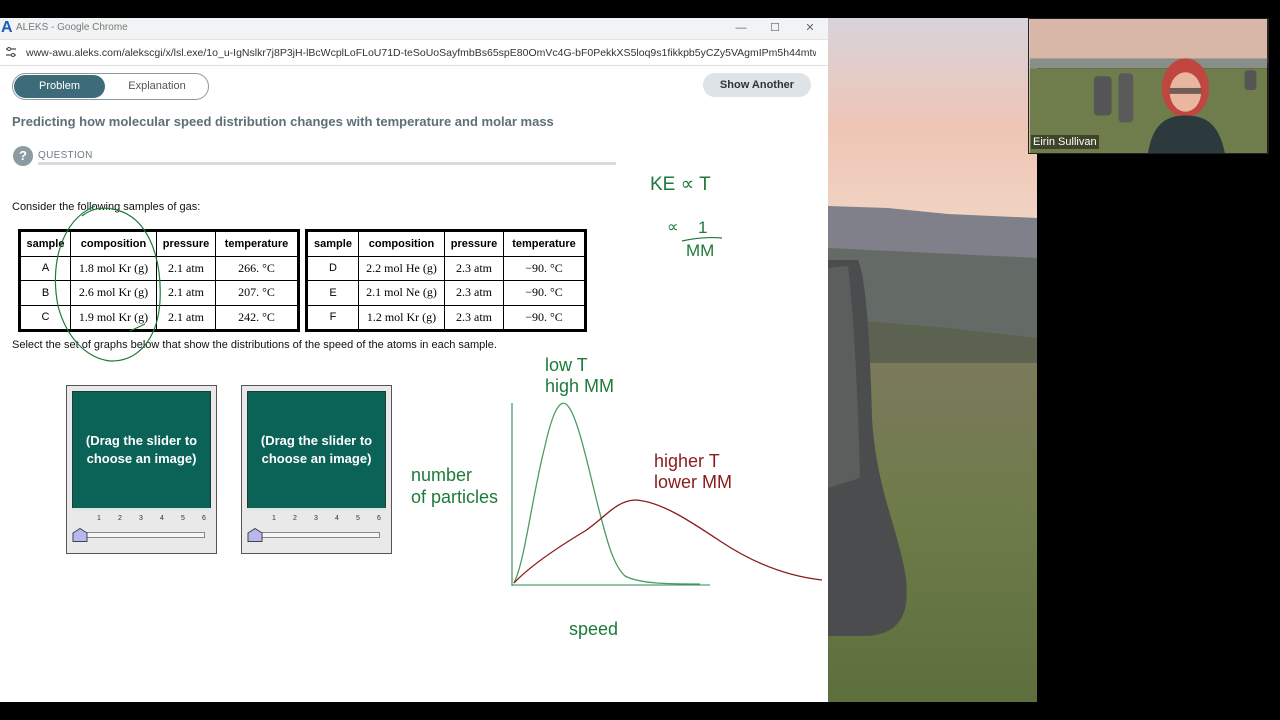 Image resolution: width=1280 pixels, height=720 pixels. Describe the element at coordinates (579, 386) in the screenshot. I see `ink-high-mm: high MM` at that location.